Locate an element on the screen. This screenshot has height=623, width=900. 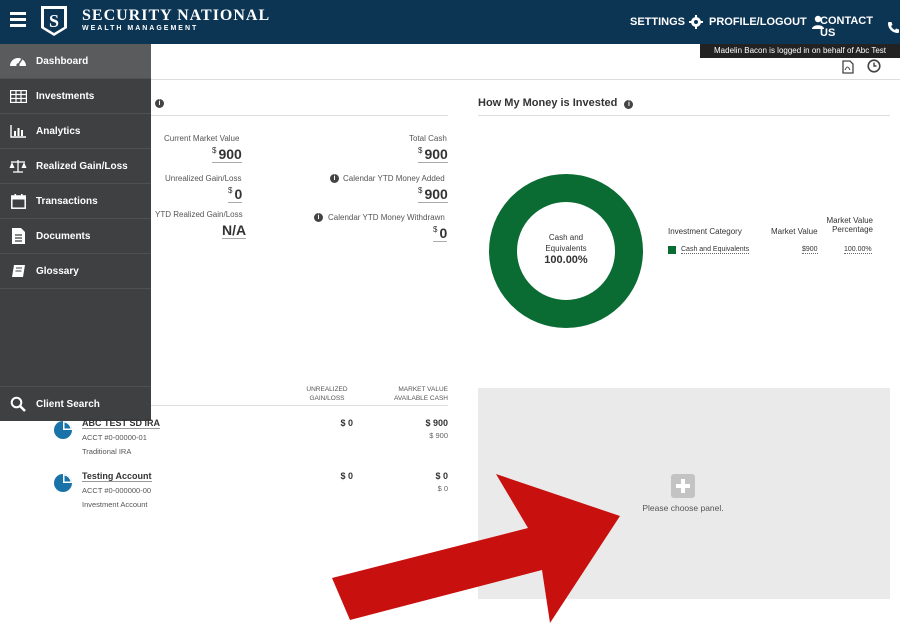
brand-subtitle: WEALTH MANAGEMENT is located at coordinates (140, 28).